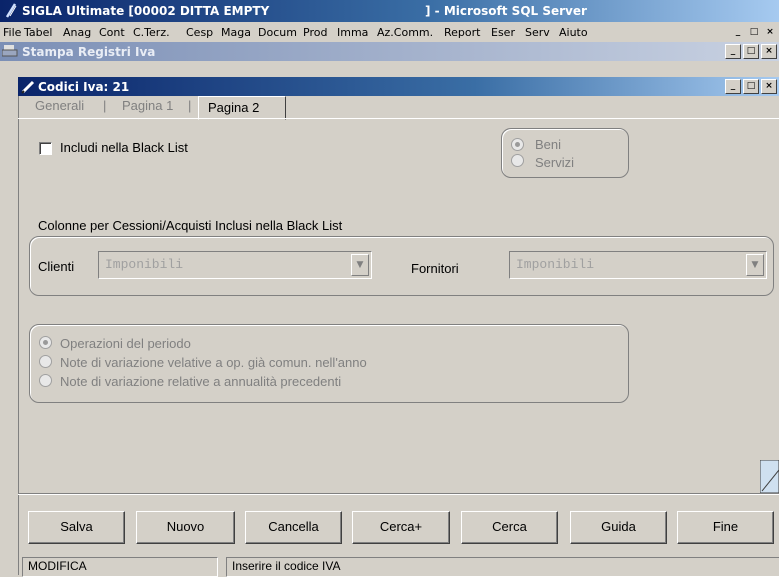 The width and height of the screenshot is (779, 577). I want to click on mdi-restore-icon: □, so click(751, 51).